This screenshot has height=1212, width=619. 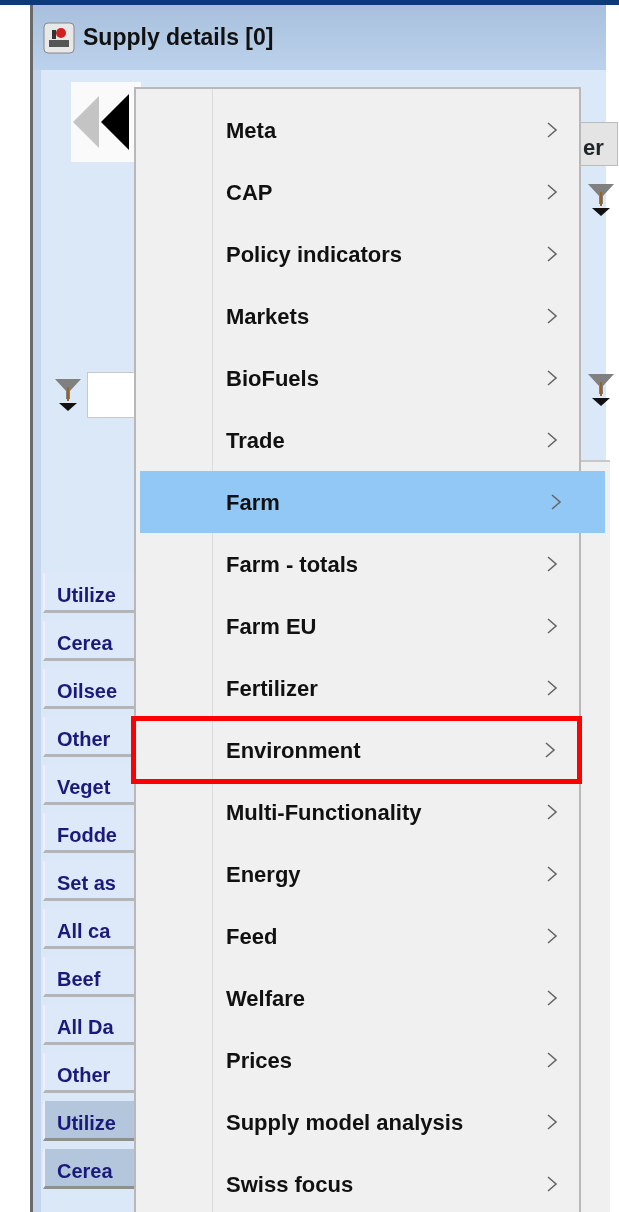 What do you see at coordinates (357, 378) in the screenshot?
I see `menu-item: BioFuels` at bounding box center [357, 378].